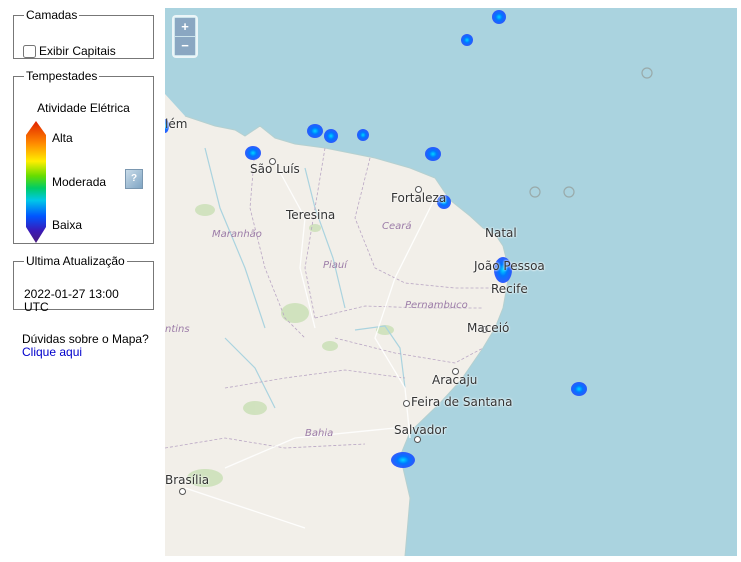 This screenshot has width=741, height=562. What do you see at coordinates (176, 124) in the screenshot?
I see `city-label-belem: lém` at bounding box center [176, 124].